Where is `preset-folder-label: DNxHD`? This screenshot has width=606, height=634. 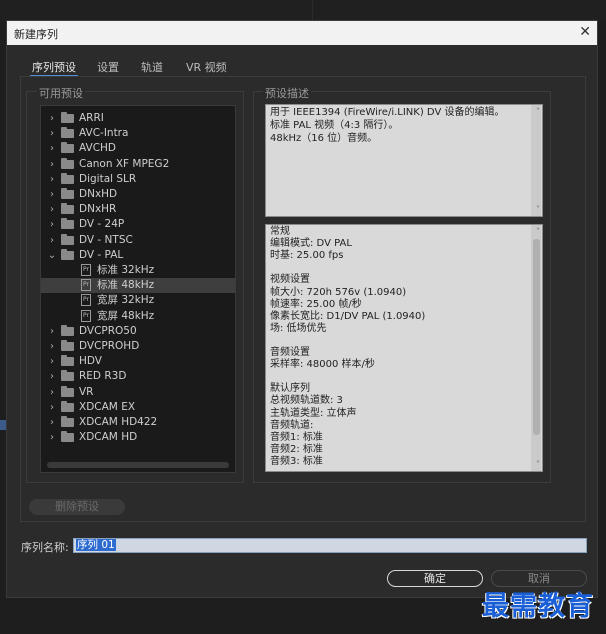 preset-folder-label: DNxHD is located at coordinates (98, 194).